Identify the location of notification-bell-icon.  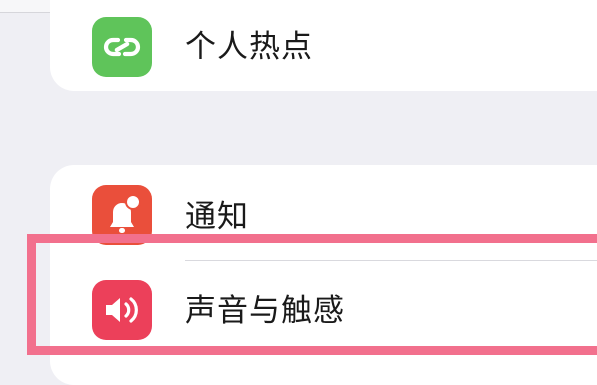
(122, 215).